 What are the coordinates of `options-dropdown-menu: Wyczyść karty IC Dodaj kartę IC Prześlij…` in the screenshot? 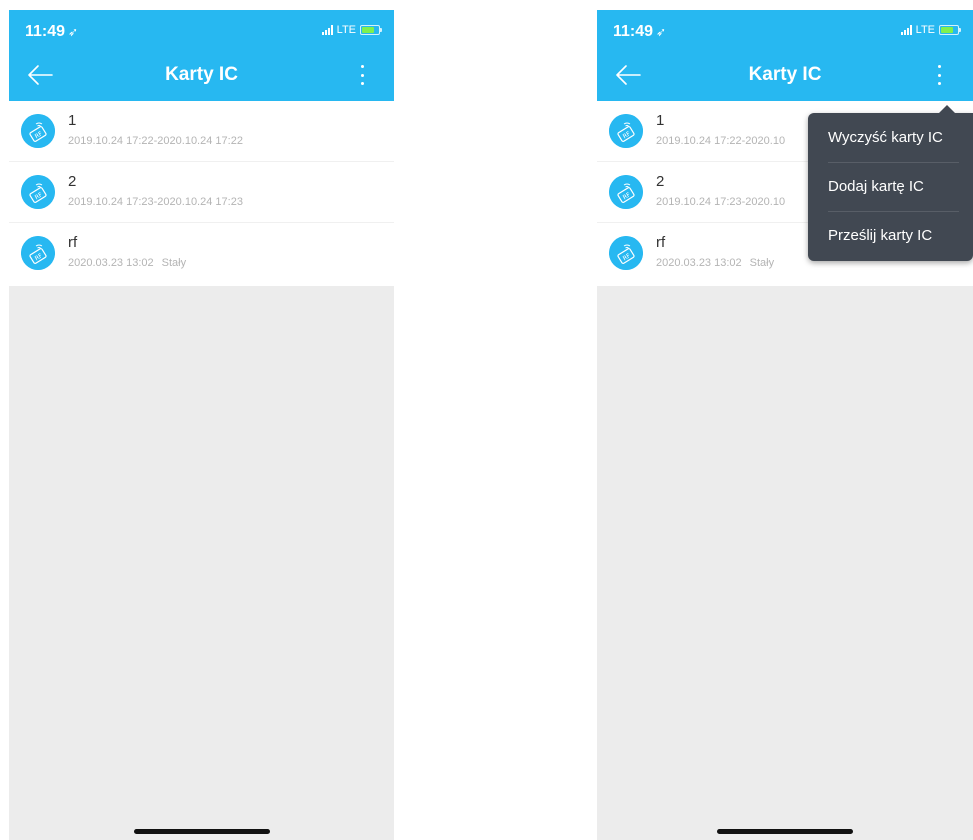 It's located at (890, 183).